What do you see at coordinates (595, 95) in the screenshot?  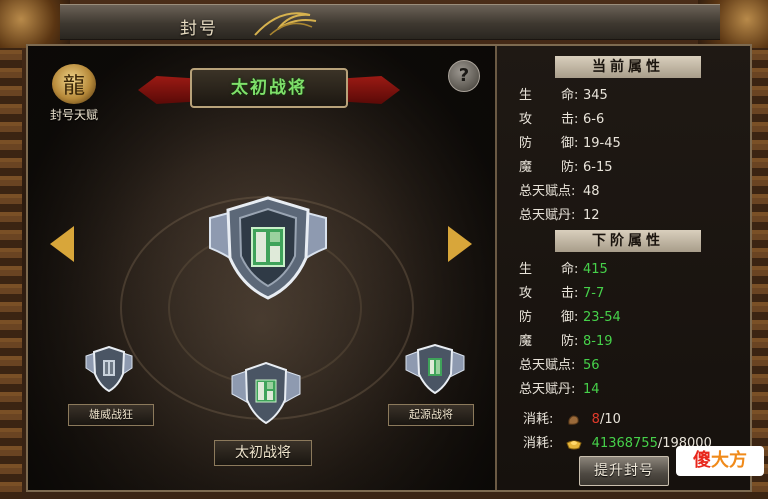 I see `attr-value: 345` at bounding box center [595, 95].